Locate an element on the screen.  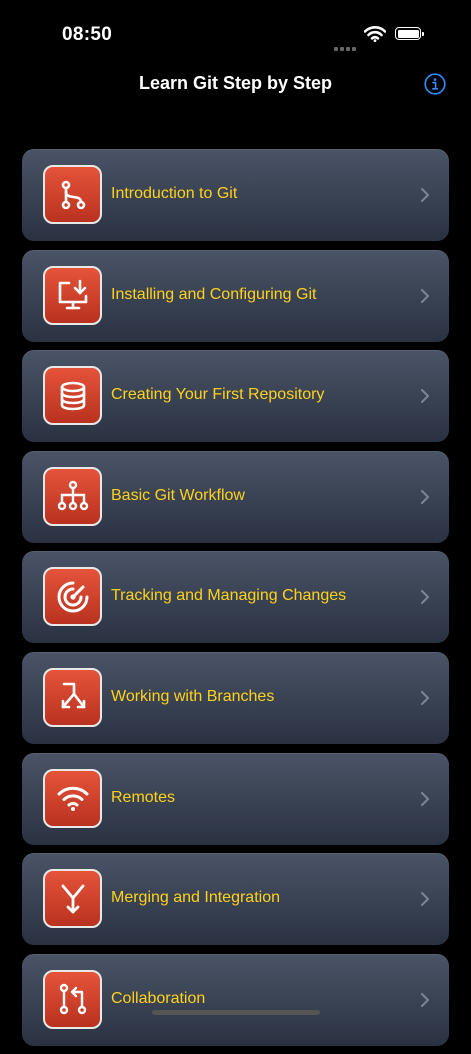
lesson-label: Introduction to Git is located at coordinates (174, 193).